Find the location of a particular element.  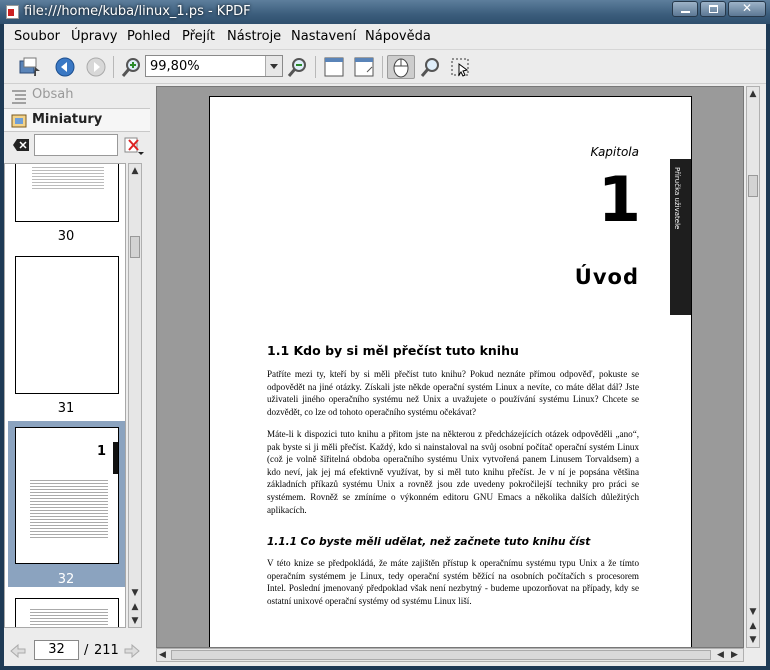

fit-width-icon is located at coordinates (334, 67).